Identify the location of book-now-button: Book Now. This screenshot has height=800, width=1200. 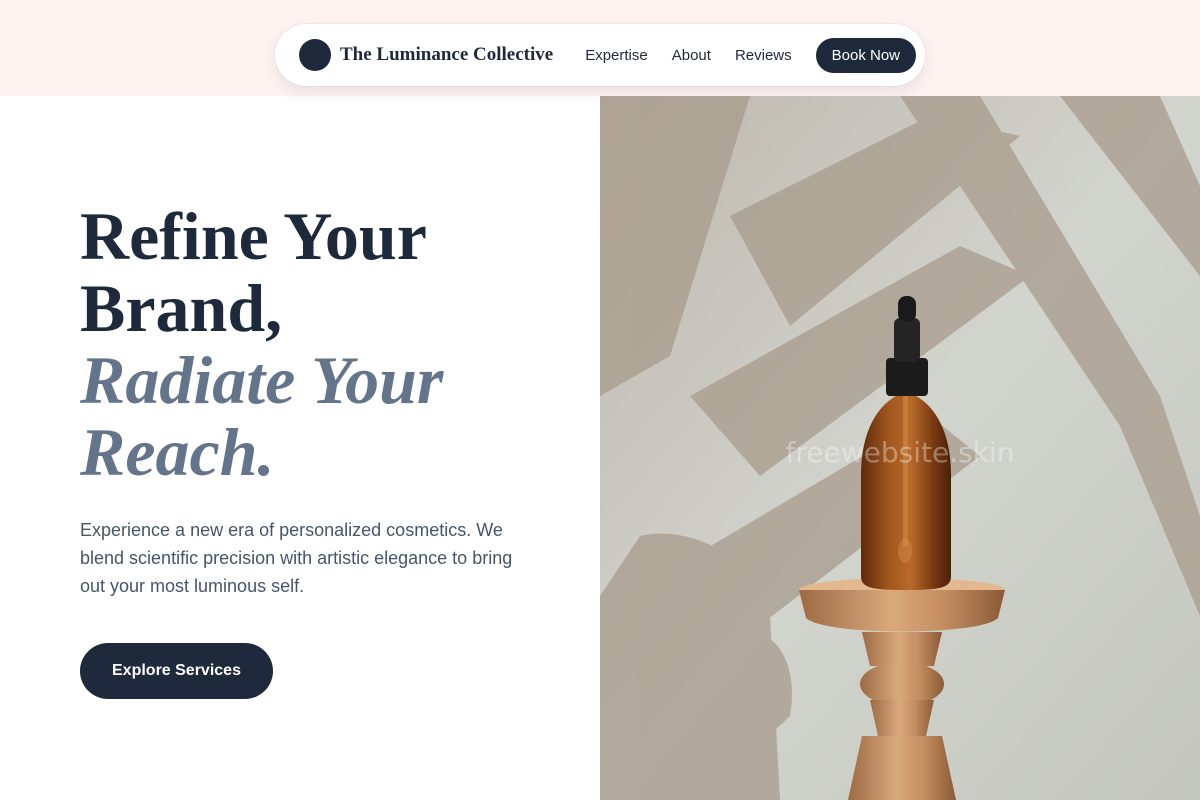
(865, 55).